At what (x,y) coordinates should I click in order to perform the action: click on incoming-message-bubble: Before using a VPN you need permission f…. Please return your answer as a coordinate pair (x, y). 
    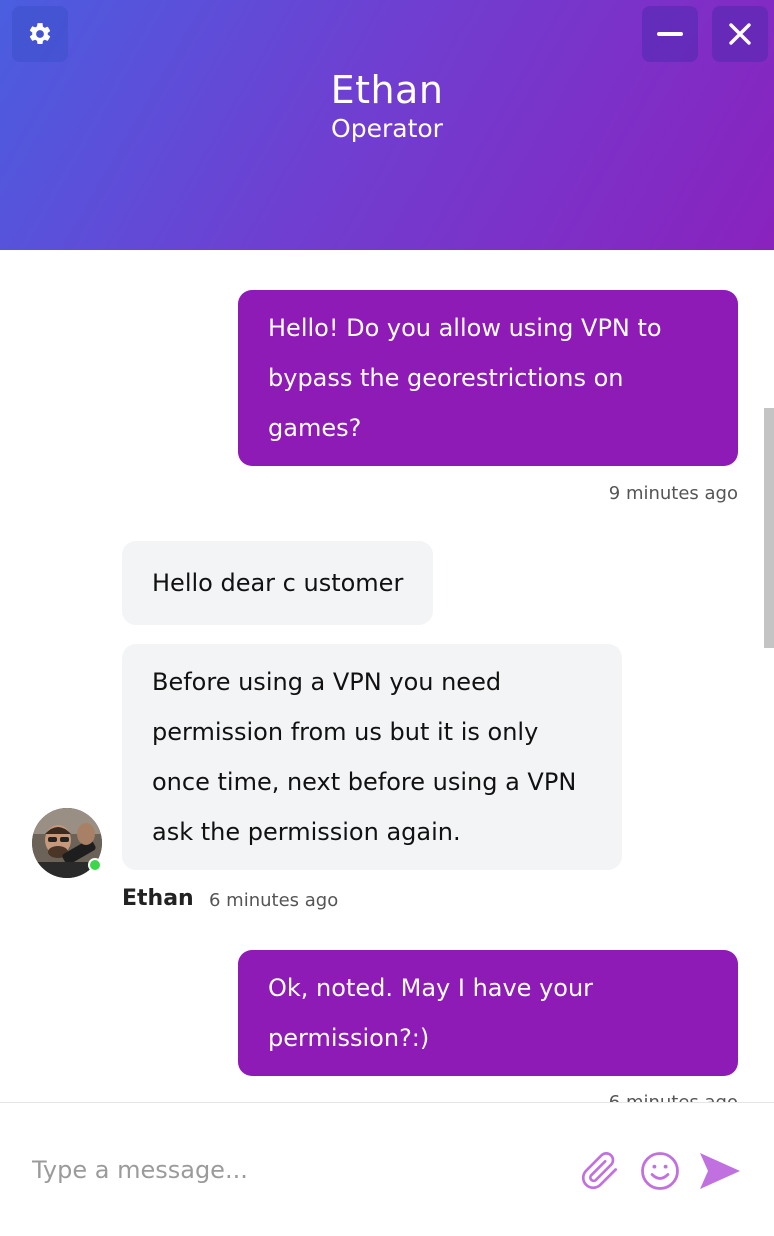
    Looking at the image, I should click on (372, 757).